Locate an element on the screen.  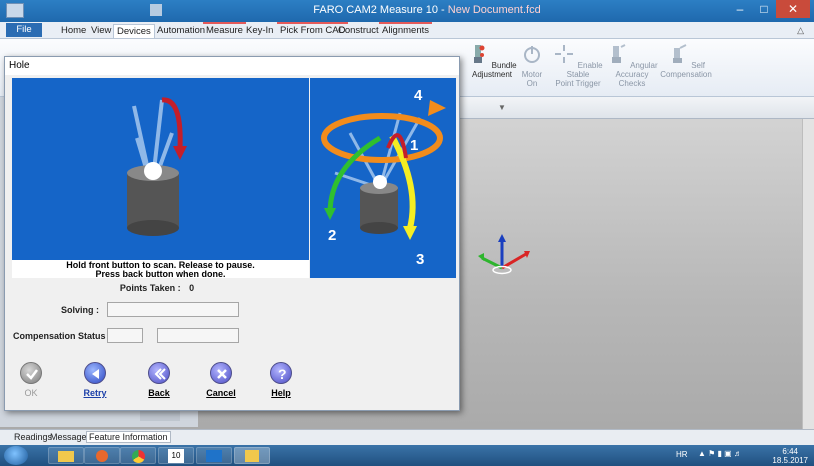
ok-icon is located at coordinates (31, 373).